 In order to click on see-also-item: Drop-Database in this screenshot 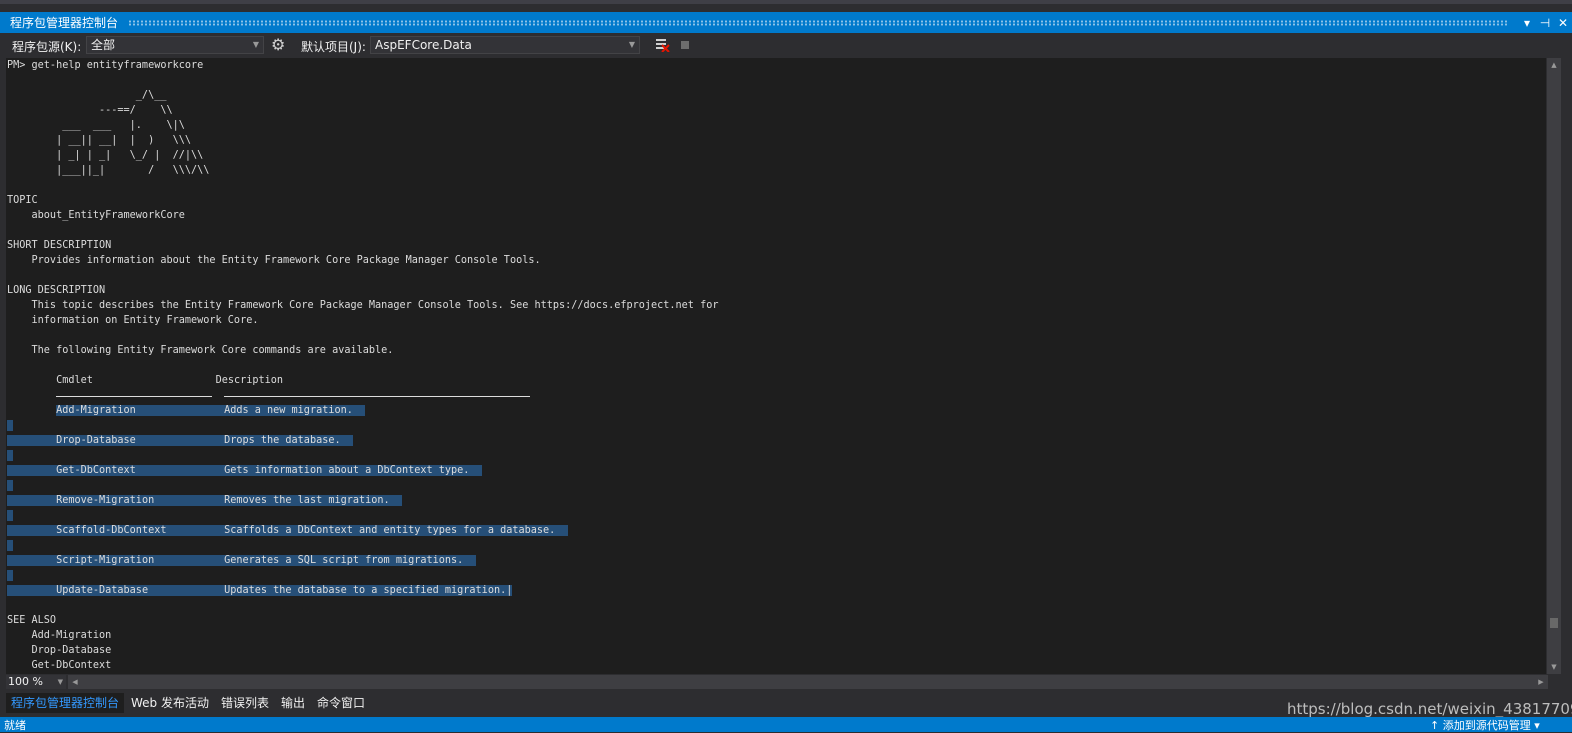, I will do `click(59, 650)`.